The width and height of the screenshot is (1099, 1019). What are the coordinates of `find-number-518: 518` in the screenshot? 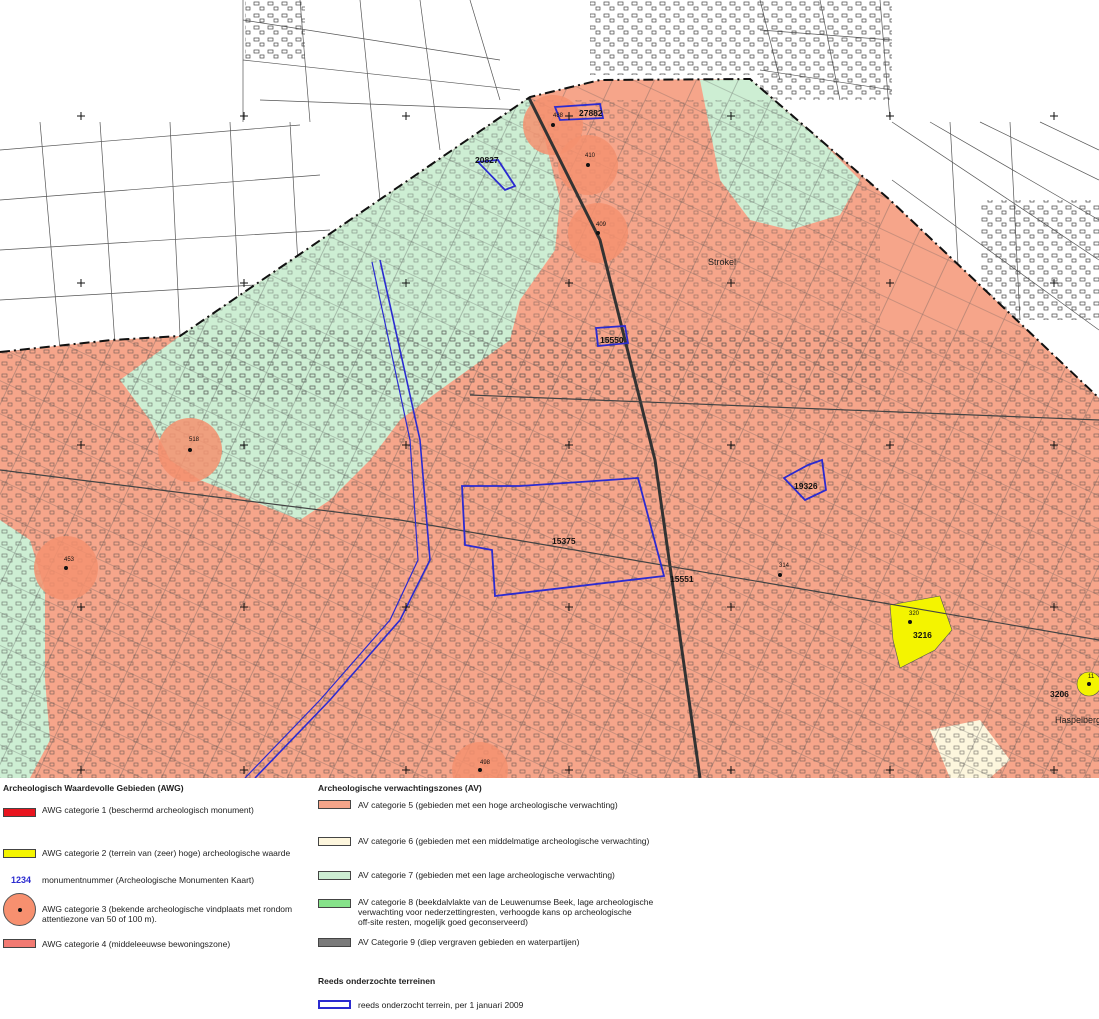 It's located at (194, 440).